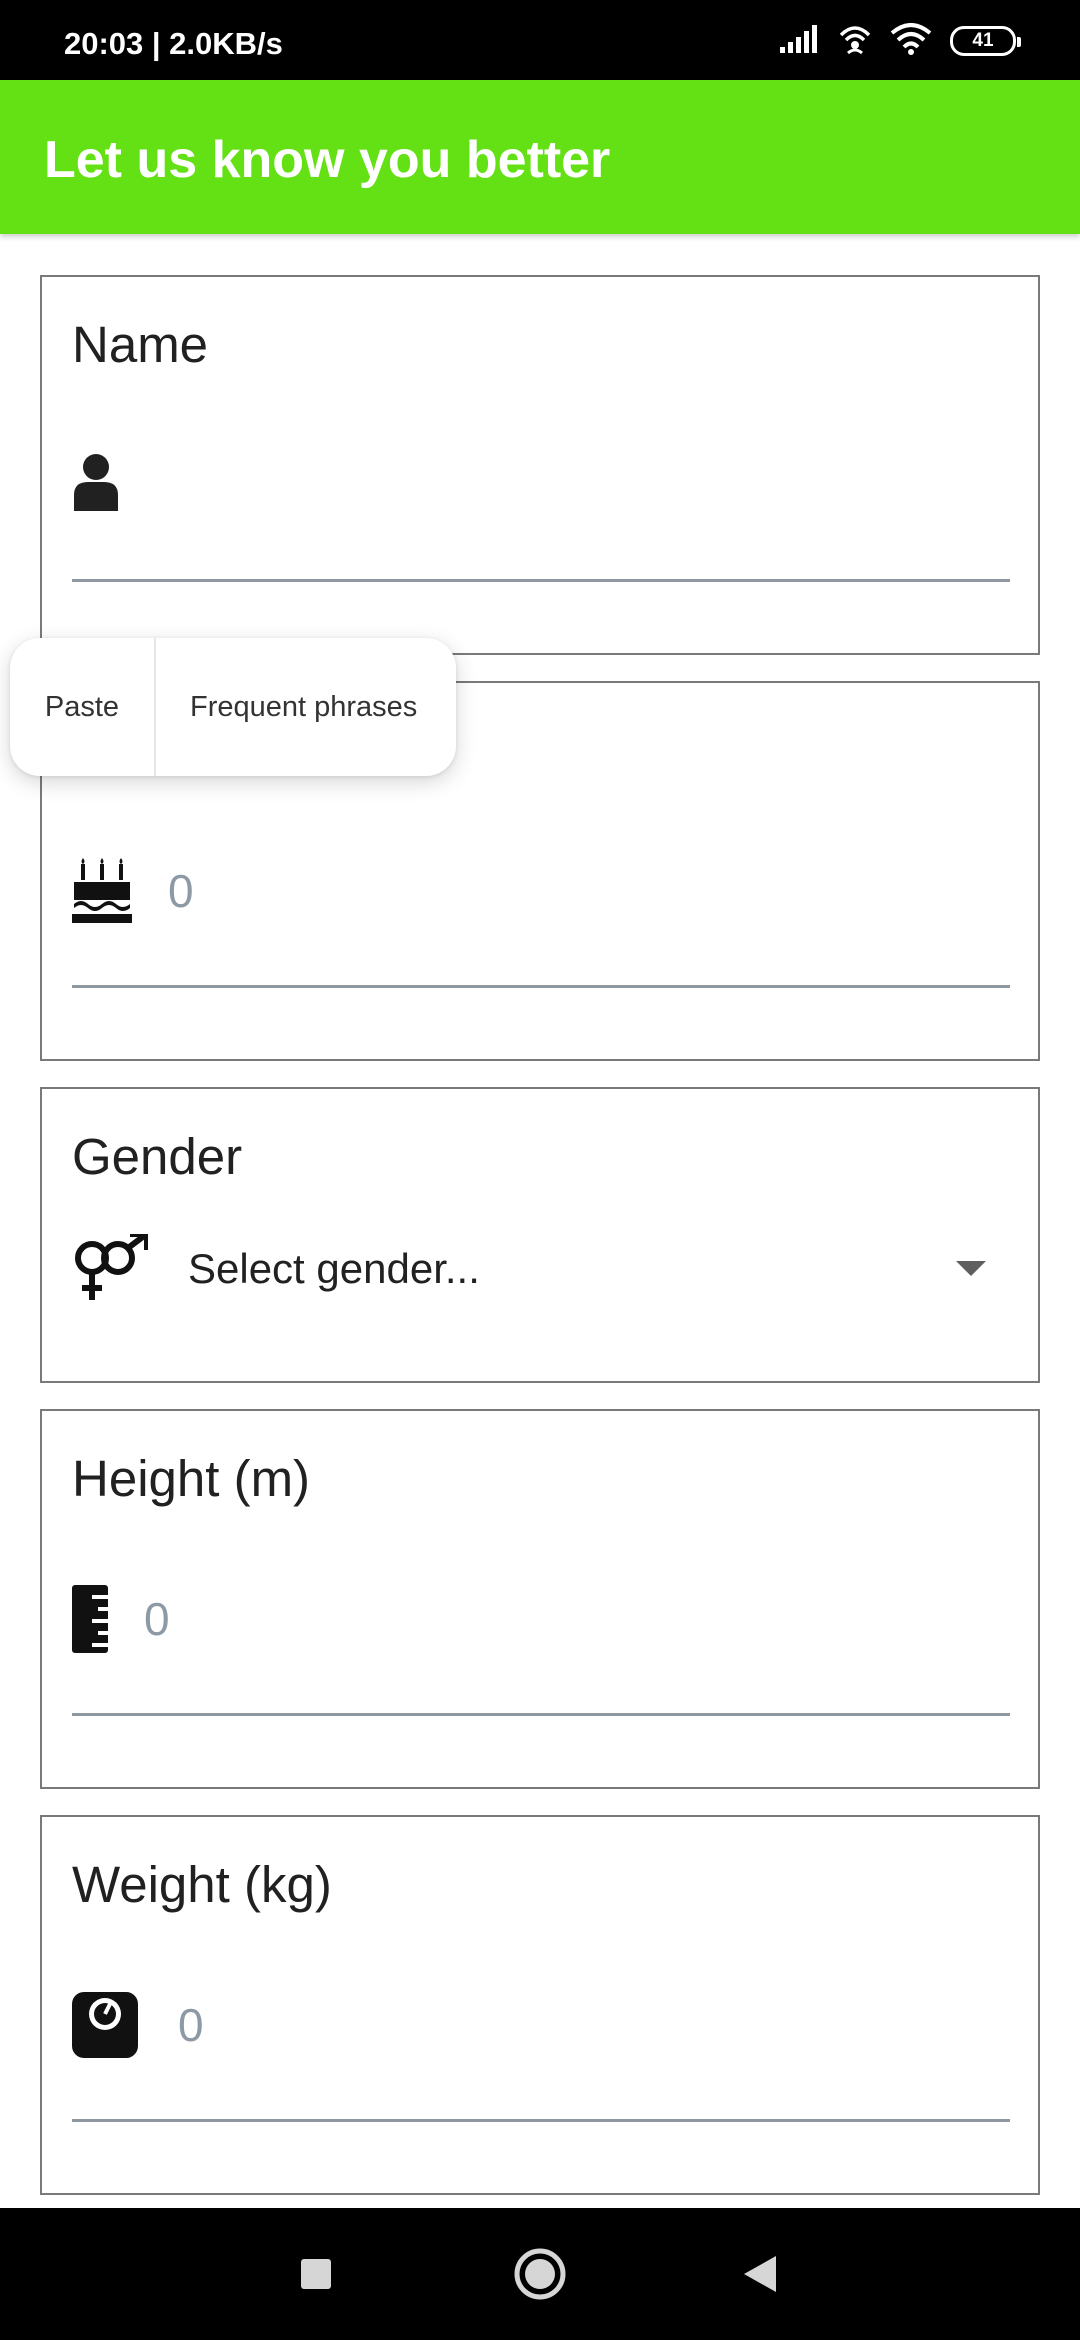 The height and width of the screenshot is (2340, 1080). What do you see at coordinates (202, 1884) in the screenshot?
I see `weight-label: Weight (kg)` at bounding box center [202, 1884].